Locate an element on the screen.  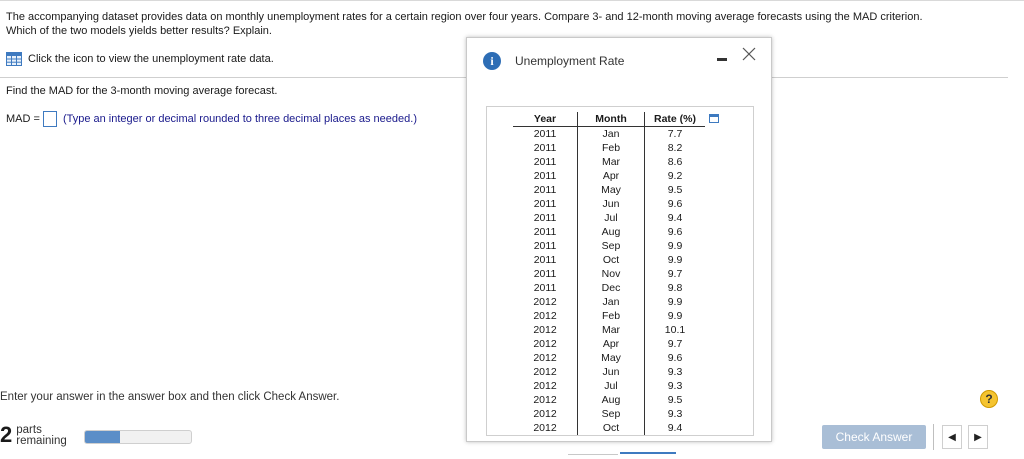
table-row: 2011 Jan 7.7 is located at coordinates (609, 133).